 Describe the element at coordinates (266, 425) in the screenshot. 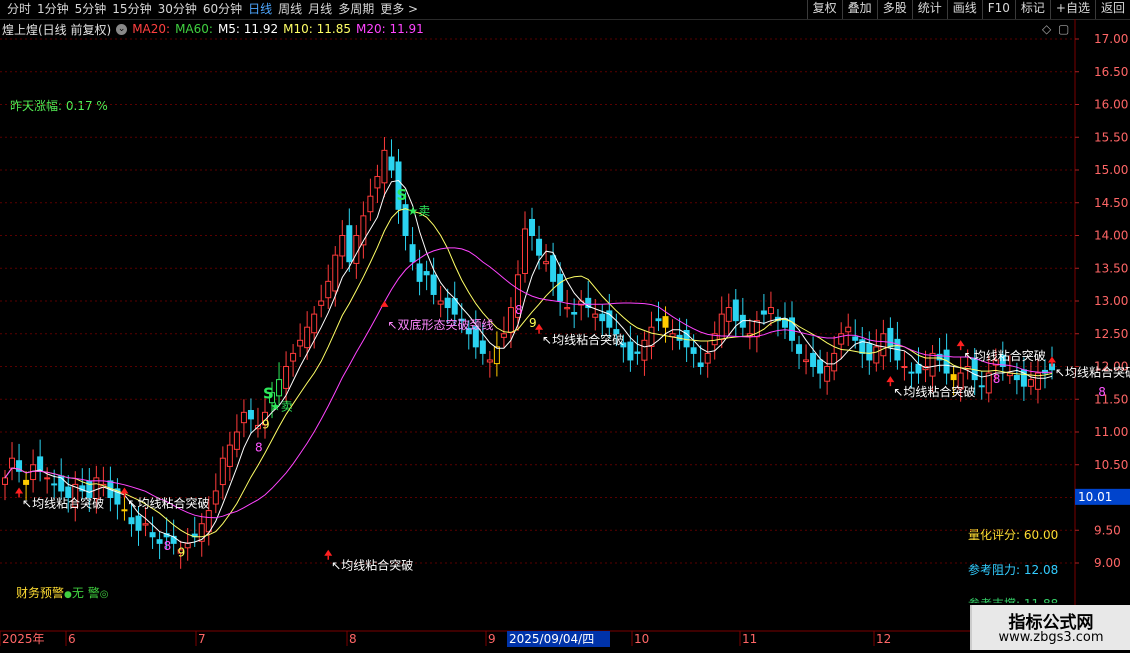

I see `counter-label-3: 9` at that location.